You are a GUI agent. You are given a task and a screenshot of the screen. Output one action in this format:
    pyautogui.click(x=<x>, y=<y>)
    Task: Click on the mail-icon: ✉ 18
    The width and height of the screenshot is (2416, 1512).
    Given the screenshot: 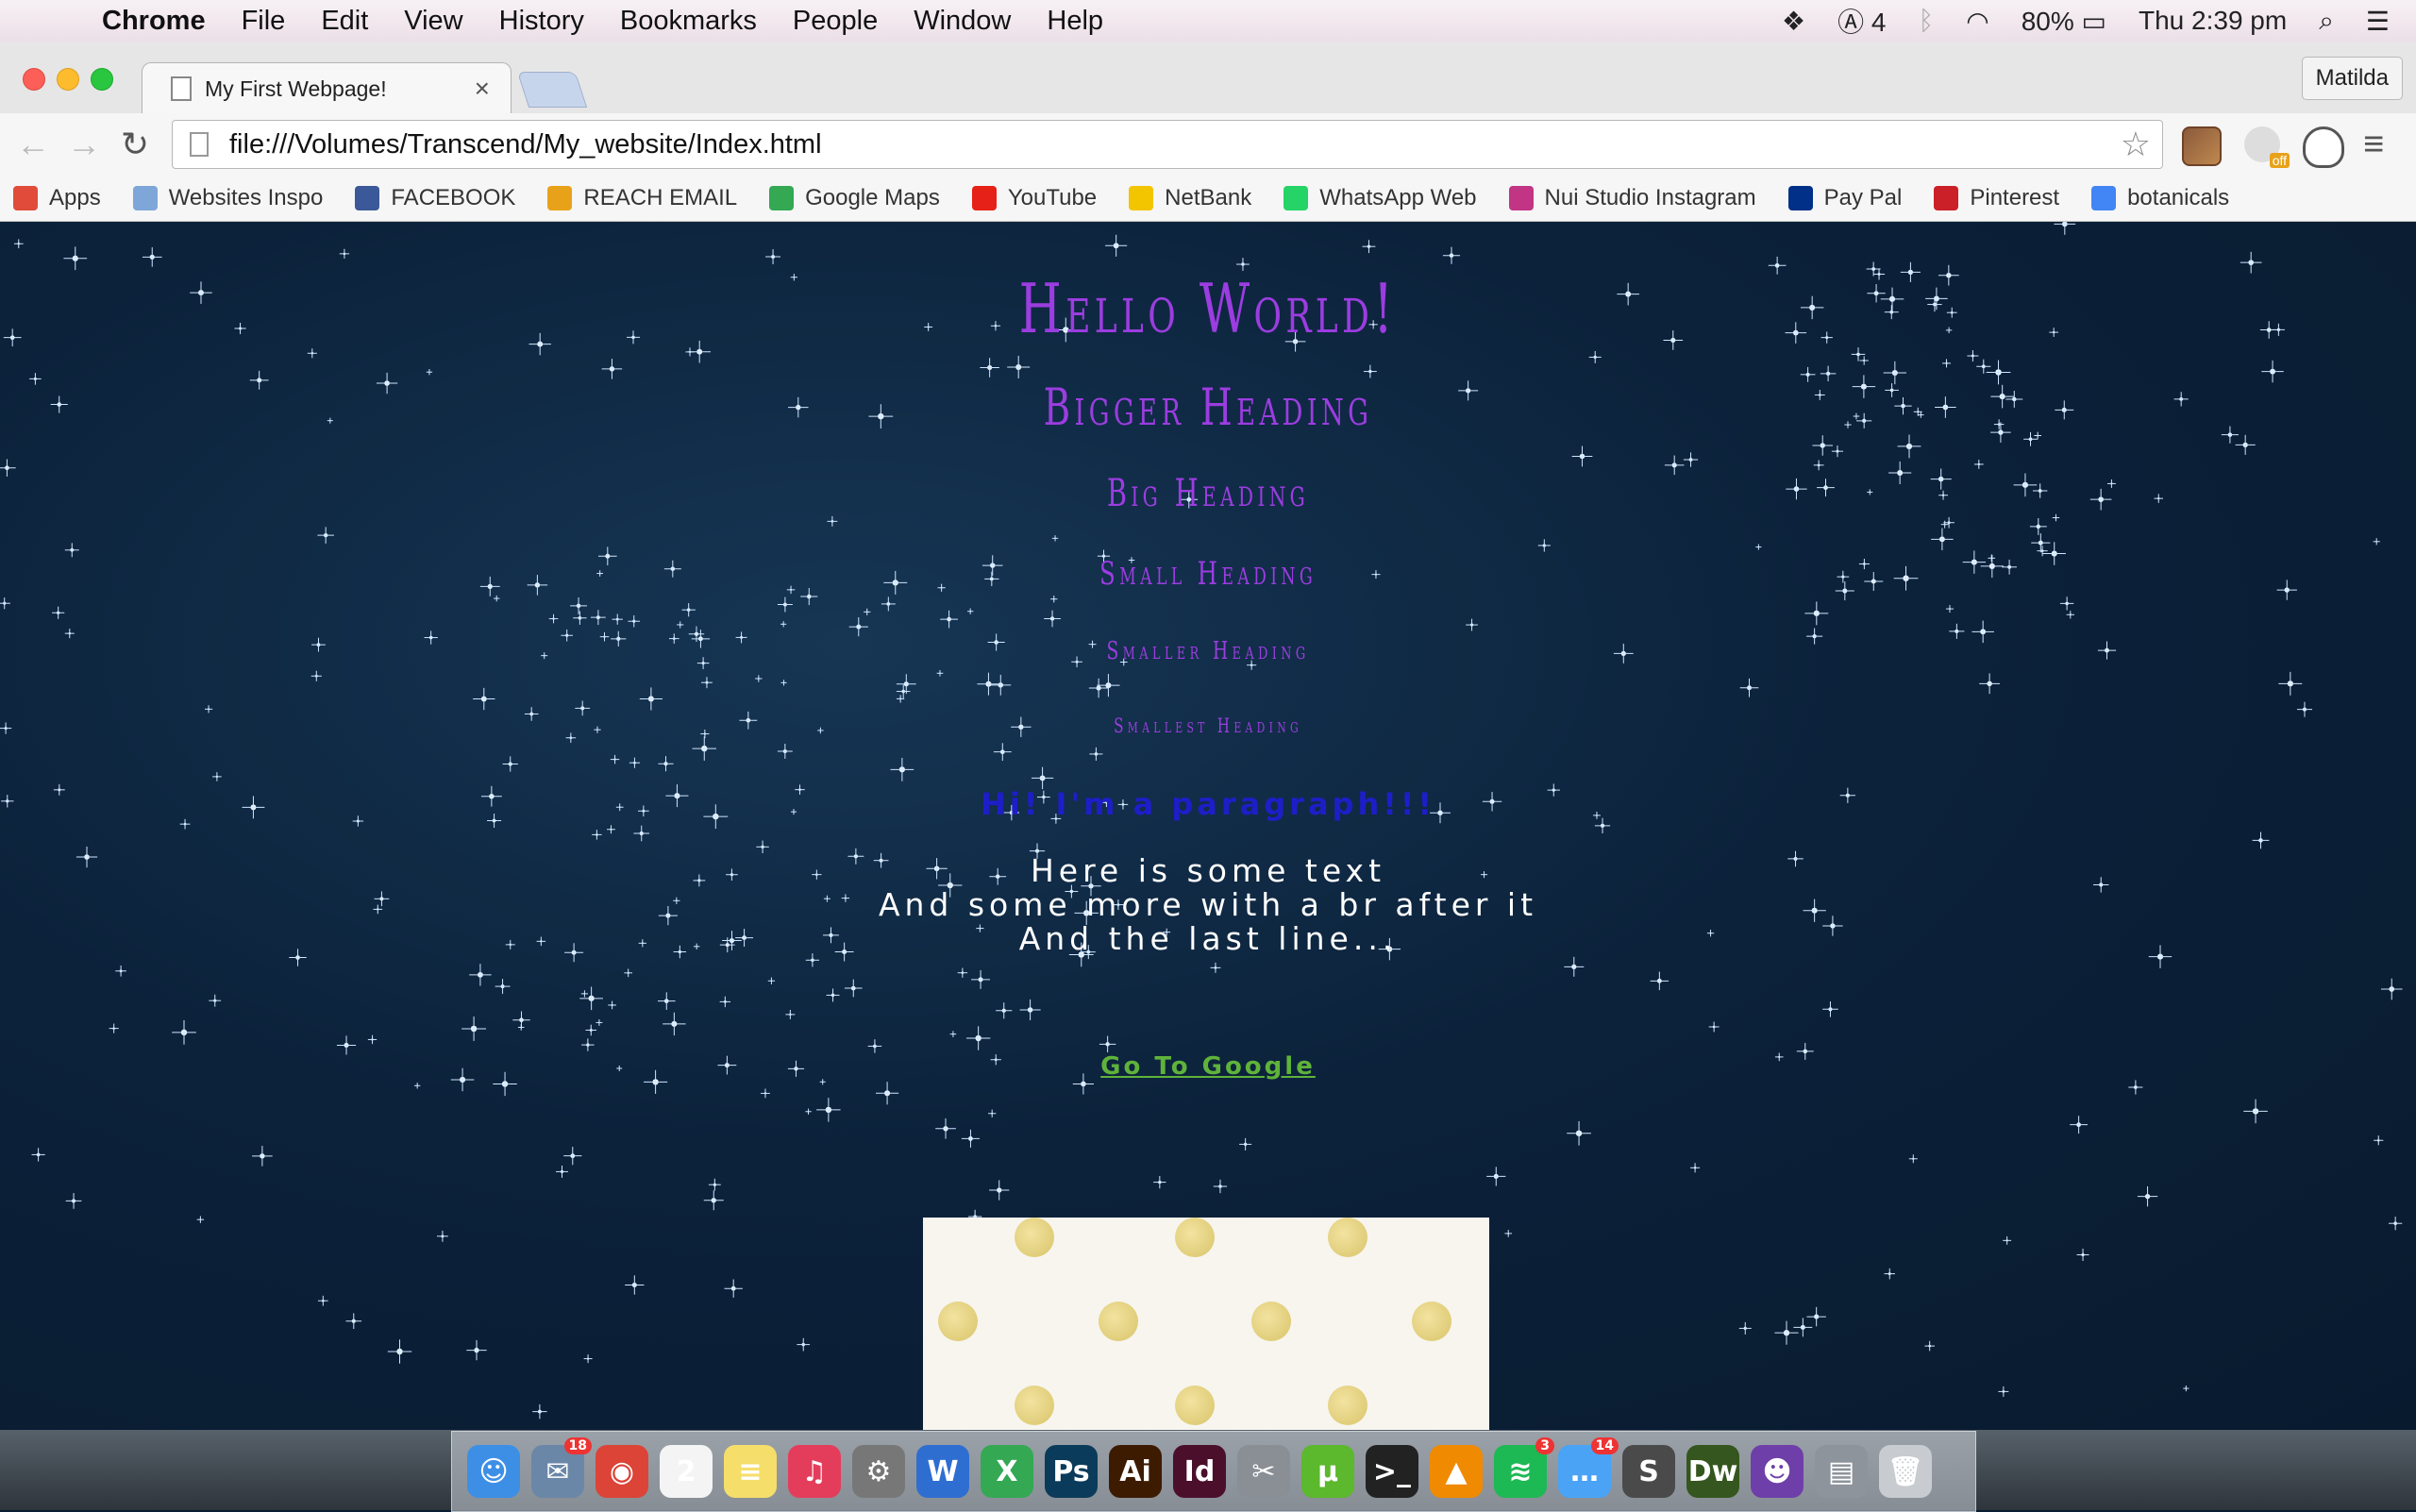 What is the action you would take?
    pyautogui.click(x=561, y=1467)
    